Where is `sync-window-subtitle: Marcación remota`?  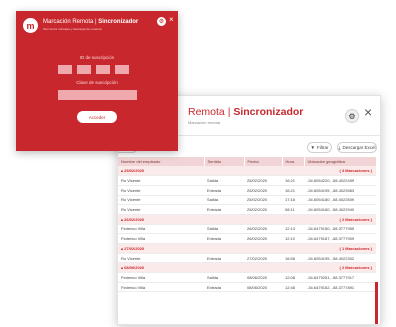
sync-window-subtitle: Marcación remota is located at coordinates (204, 122).